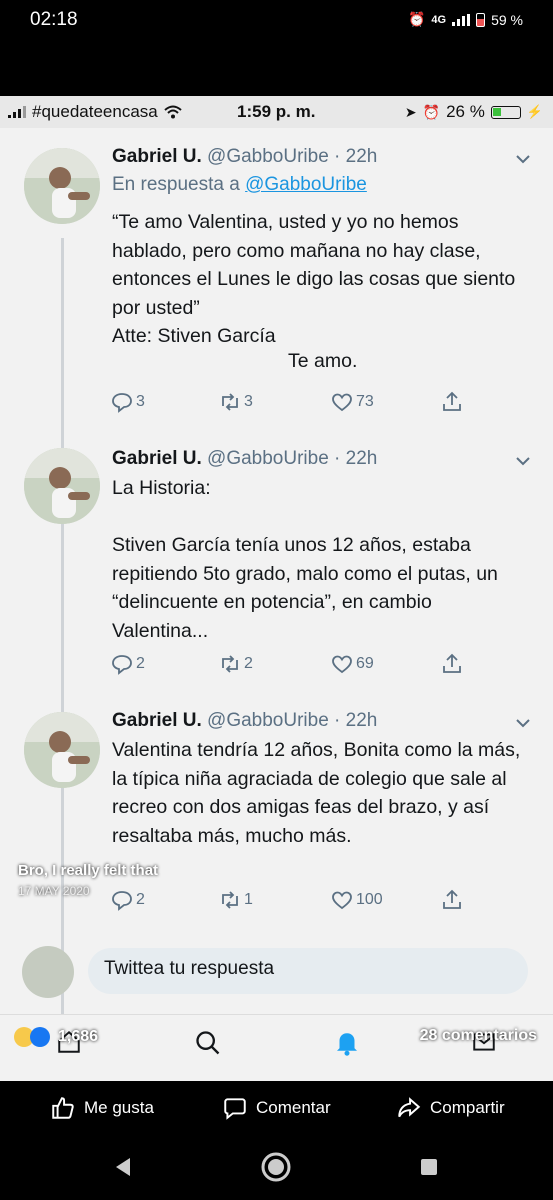 This screenshot has width=553, height=1200. Describe the element at coordinates (78, 1036) in the screenshot. I see `reactions-count: 1,686` at that location.